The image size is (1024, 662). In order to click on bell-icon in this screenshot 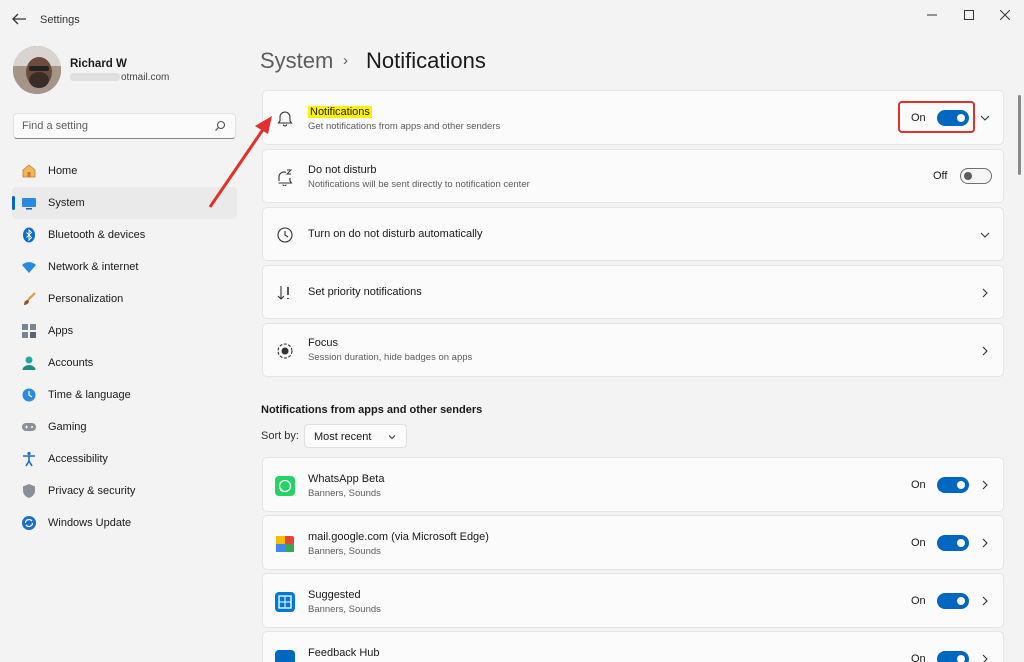, I will do `click(285, 118)`.